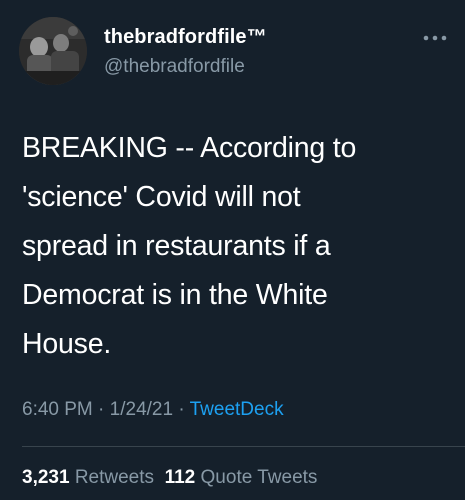 The width and height of the screenshot is (465, 500). I want to click on retweets-label: Retweets, so click(114, 477).